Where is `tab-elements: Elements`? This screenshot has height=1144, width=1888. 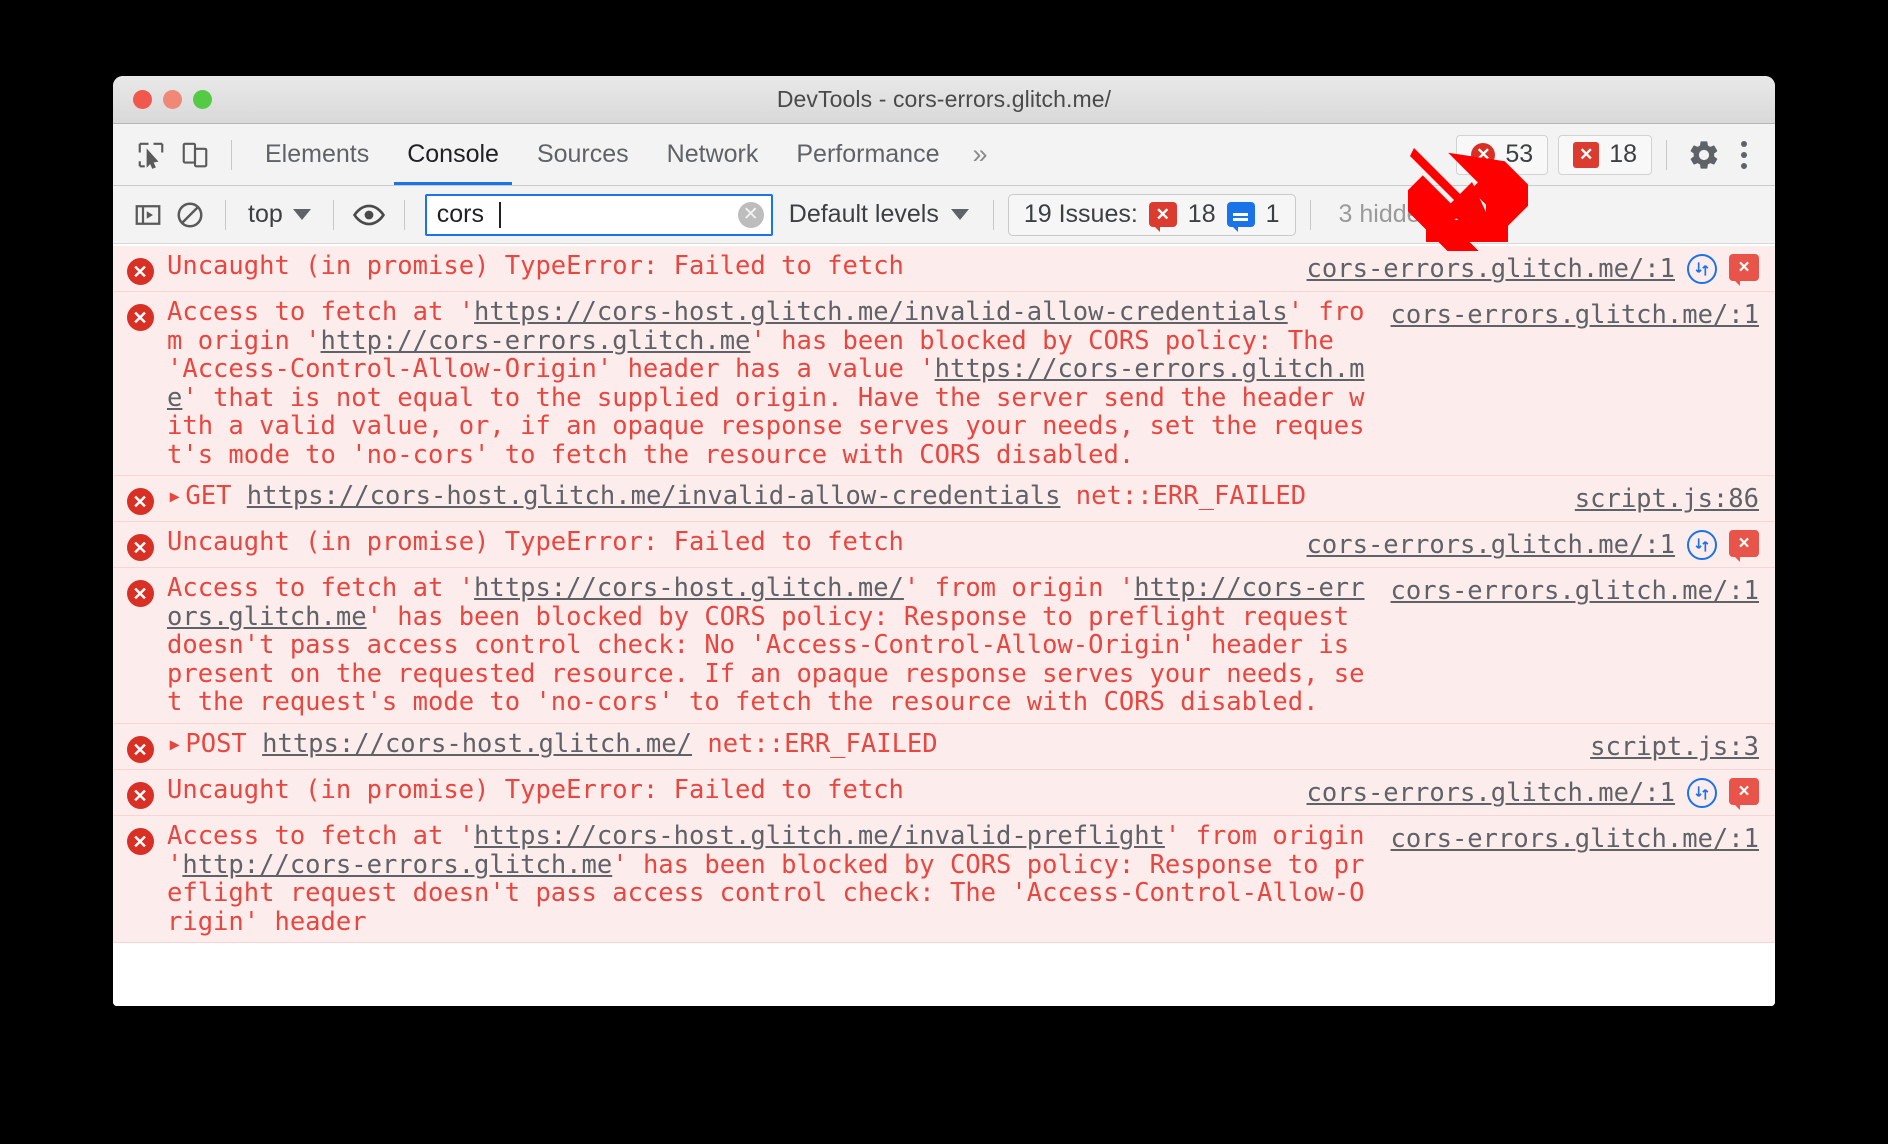 tab-elements: Elements is located at coordinates (317, 154).